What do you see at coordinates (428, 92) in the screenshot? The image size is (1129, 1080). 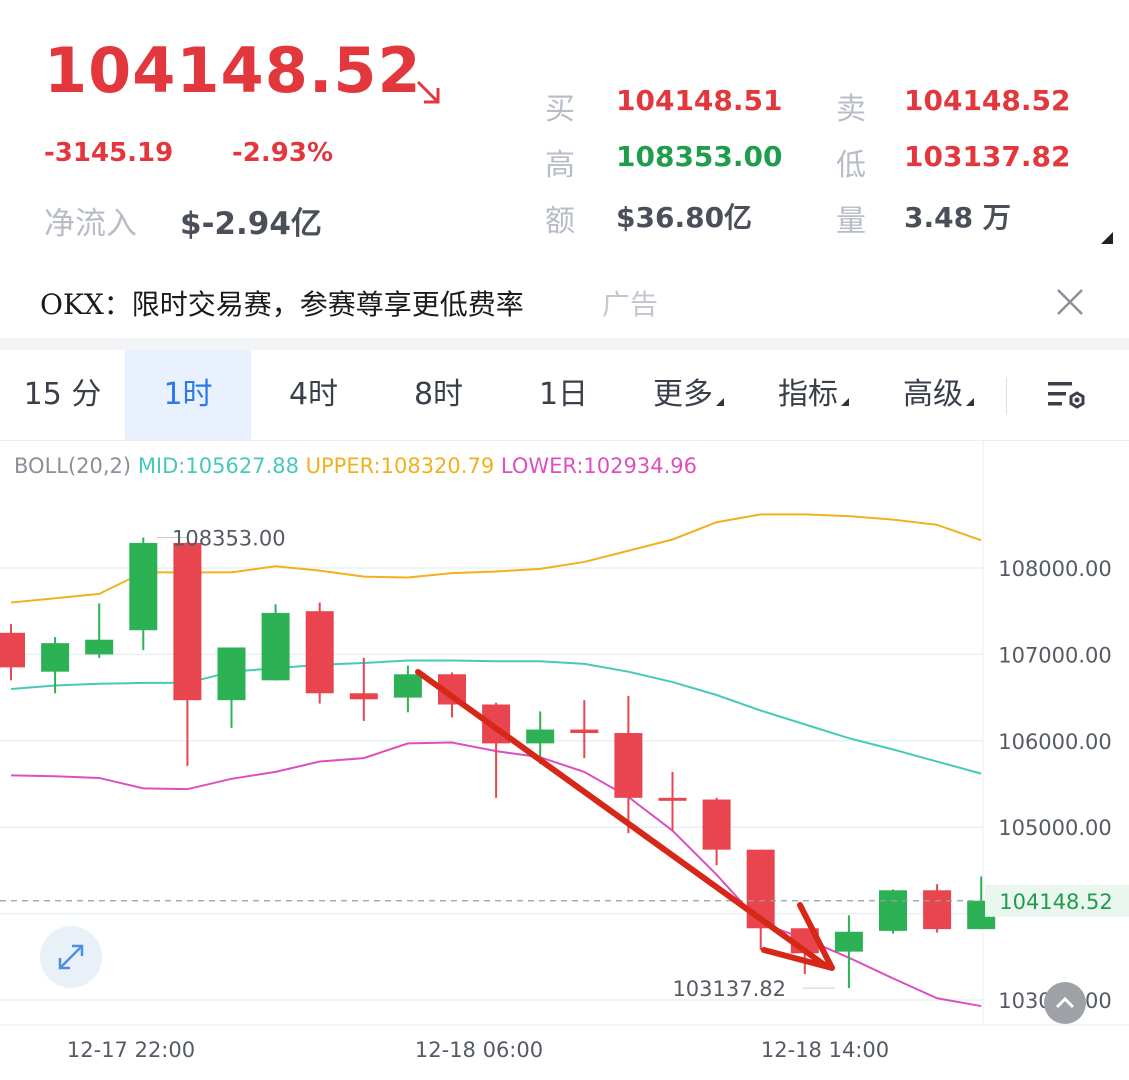 I see `arrow-down-right-icon` at bounding box center [428, 92].